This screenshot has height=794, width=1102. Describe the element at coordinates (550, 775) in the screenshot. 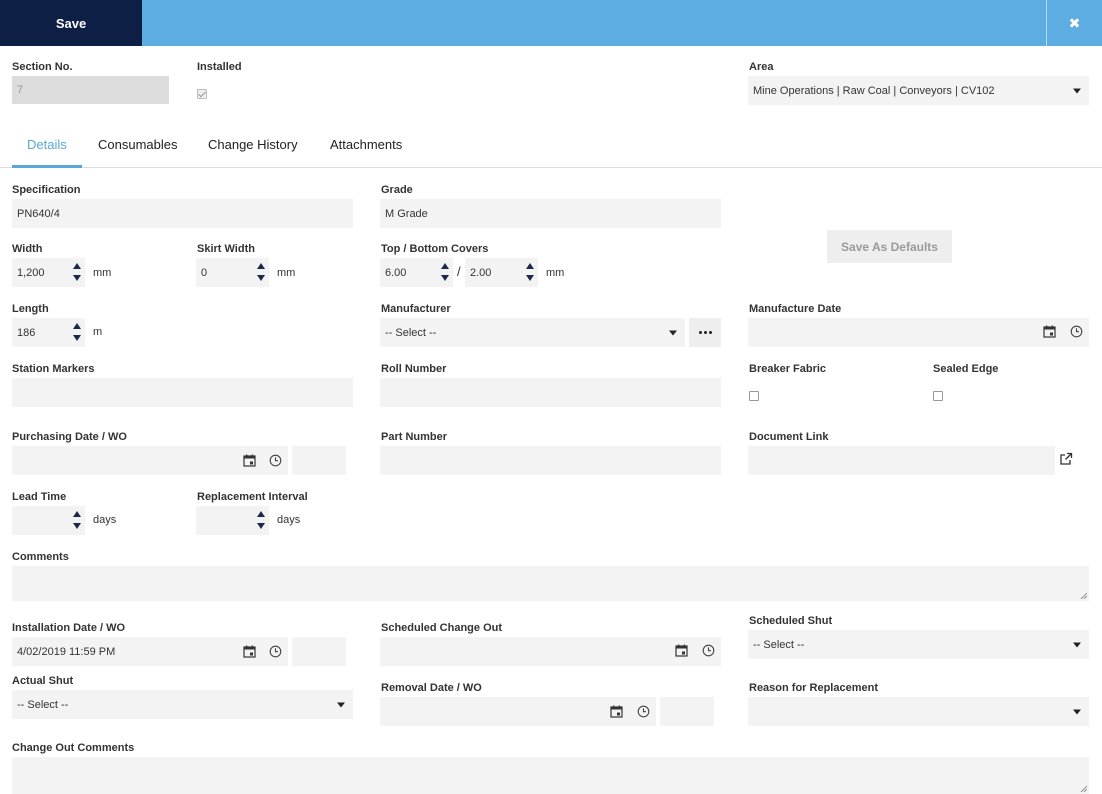

I see `change-out-comments-textarea` at that location.